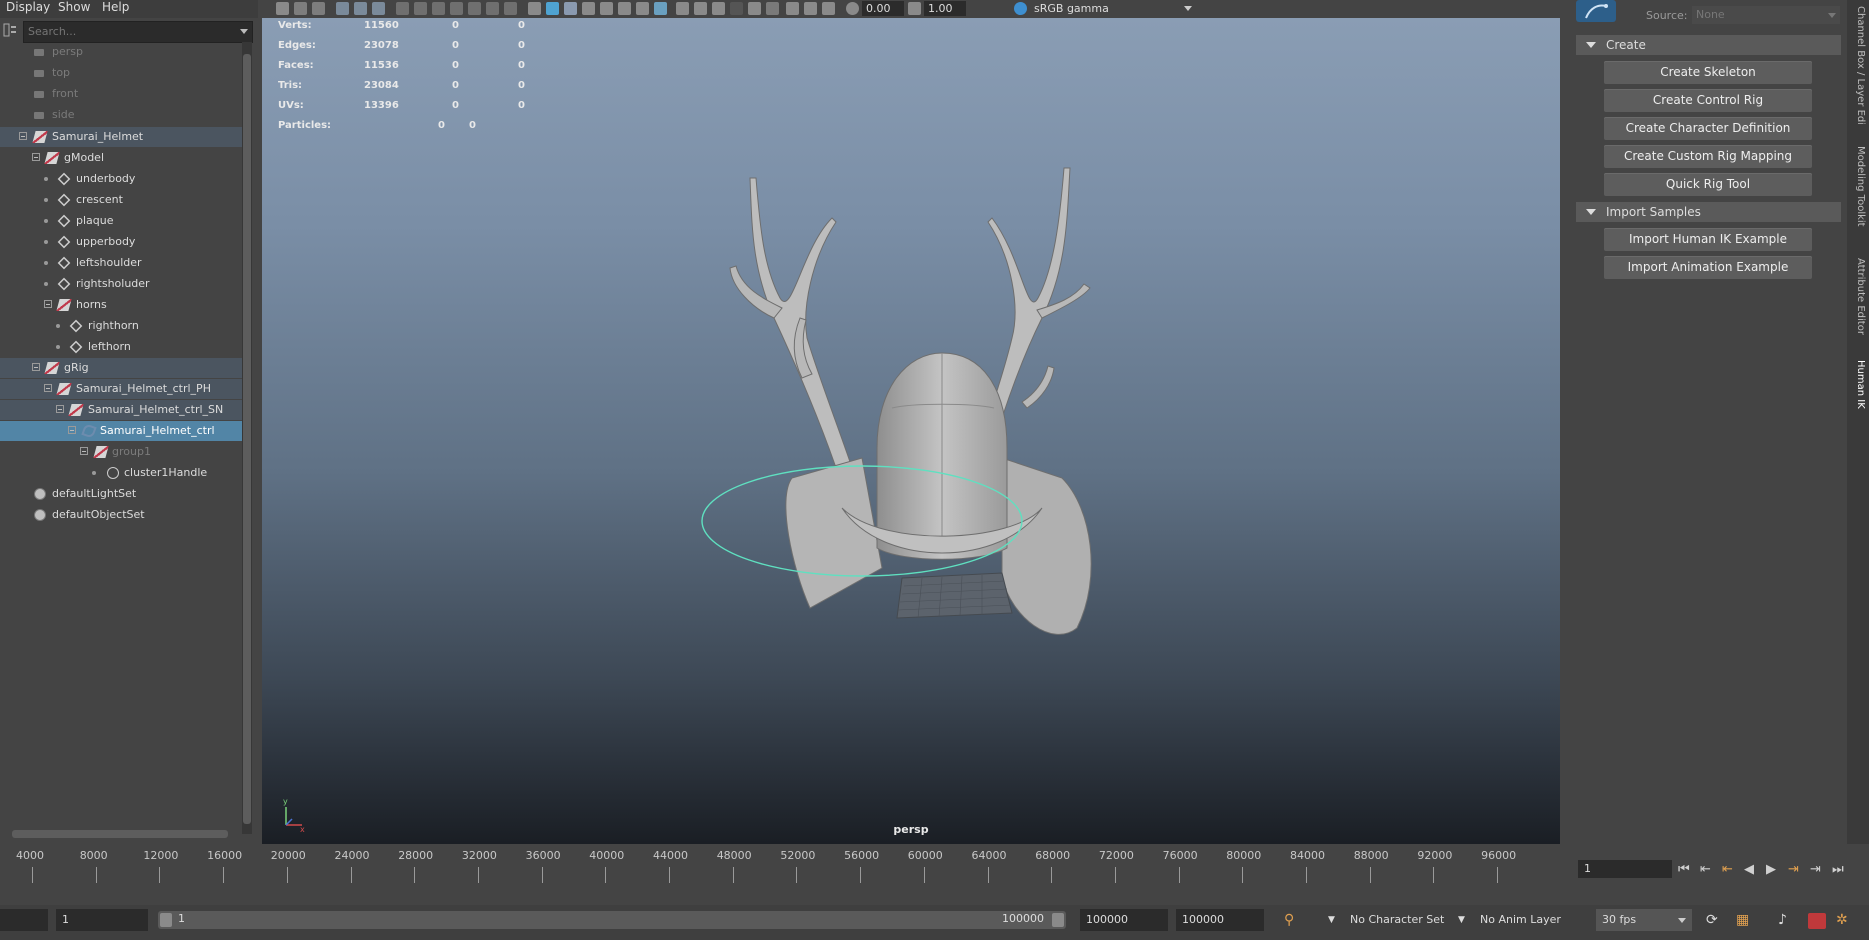 Image resolution: width=1869 pixels, height=940 pixels. What do you see at coordinates (588, 8) in the screenshot?
I see `textured-icon` at bounding box center [588, 8].